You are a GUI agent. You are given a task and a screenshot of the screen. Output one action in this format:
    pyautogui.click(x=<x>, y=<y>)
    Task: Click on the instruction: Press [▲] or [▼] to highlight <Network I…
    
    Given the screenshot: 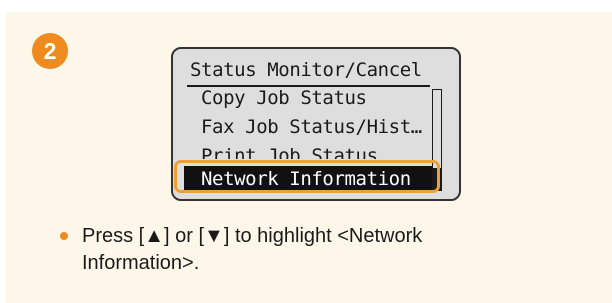 What is the action you would take?
    pyautogui.click(x=290, y=250)
    